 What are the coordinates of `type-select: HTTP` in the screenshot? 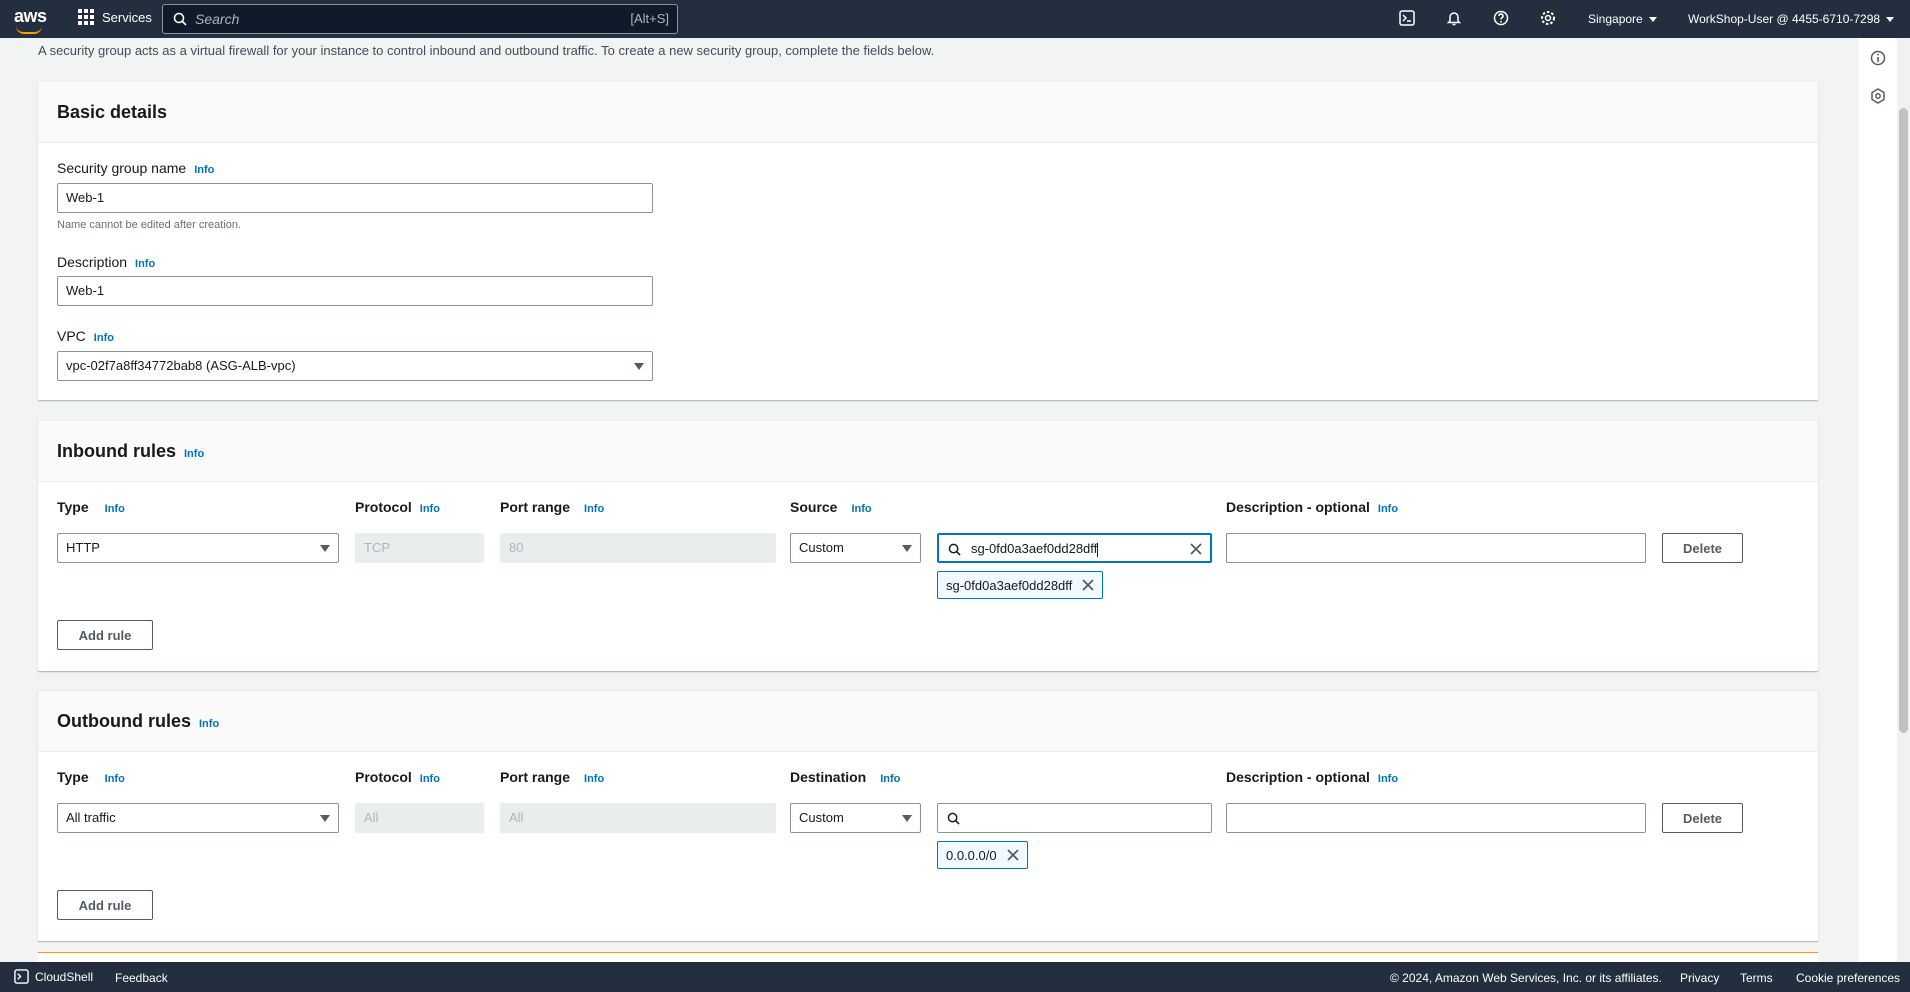 It's located at (198, 548).